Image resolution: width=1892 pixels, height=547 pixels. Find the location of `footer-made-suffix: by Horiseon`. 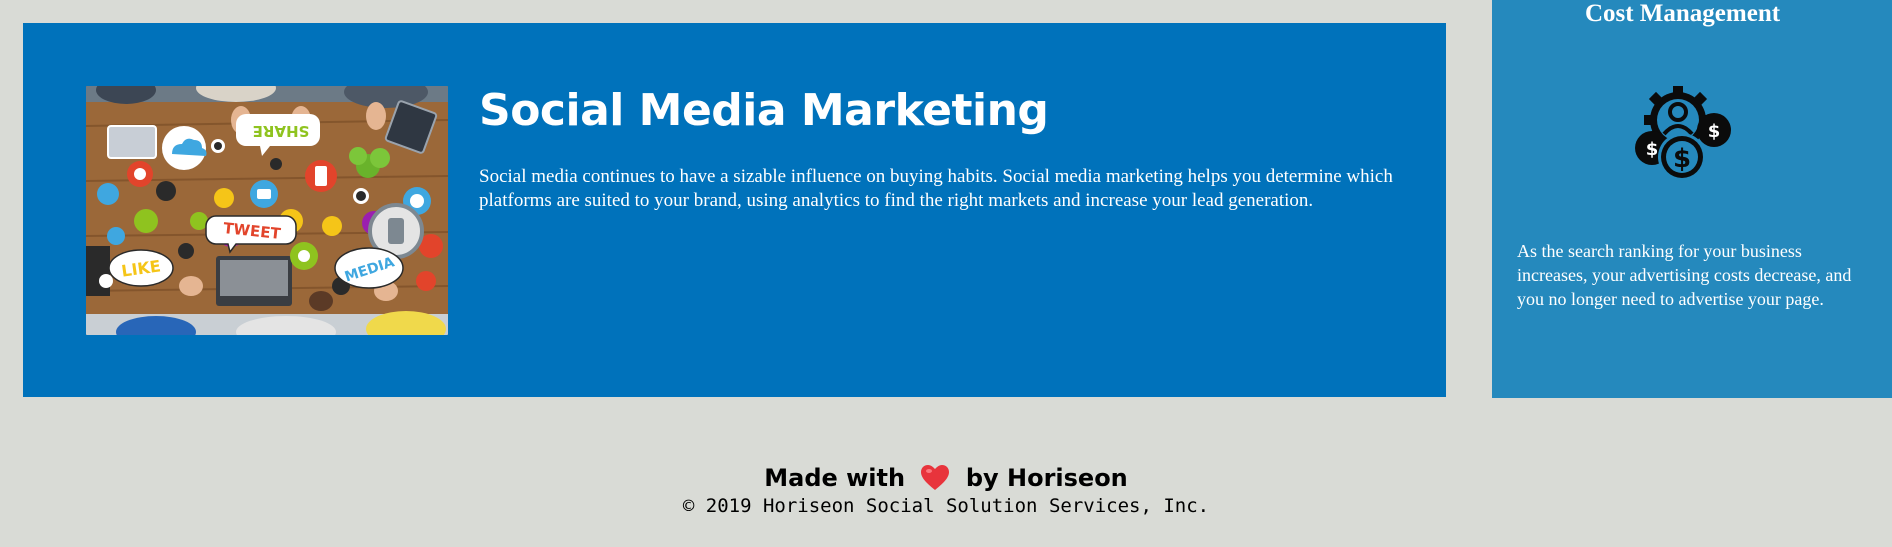

footer-made-suffix: by Horiseon is located at coordinates (1046, 478).